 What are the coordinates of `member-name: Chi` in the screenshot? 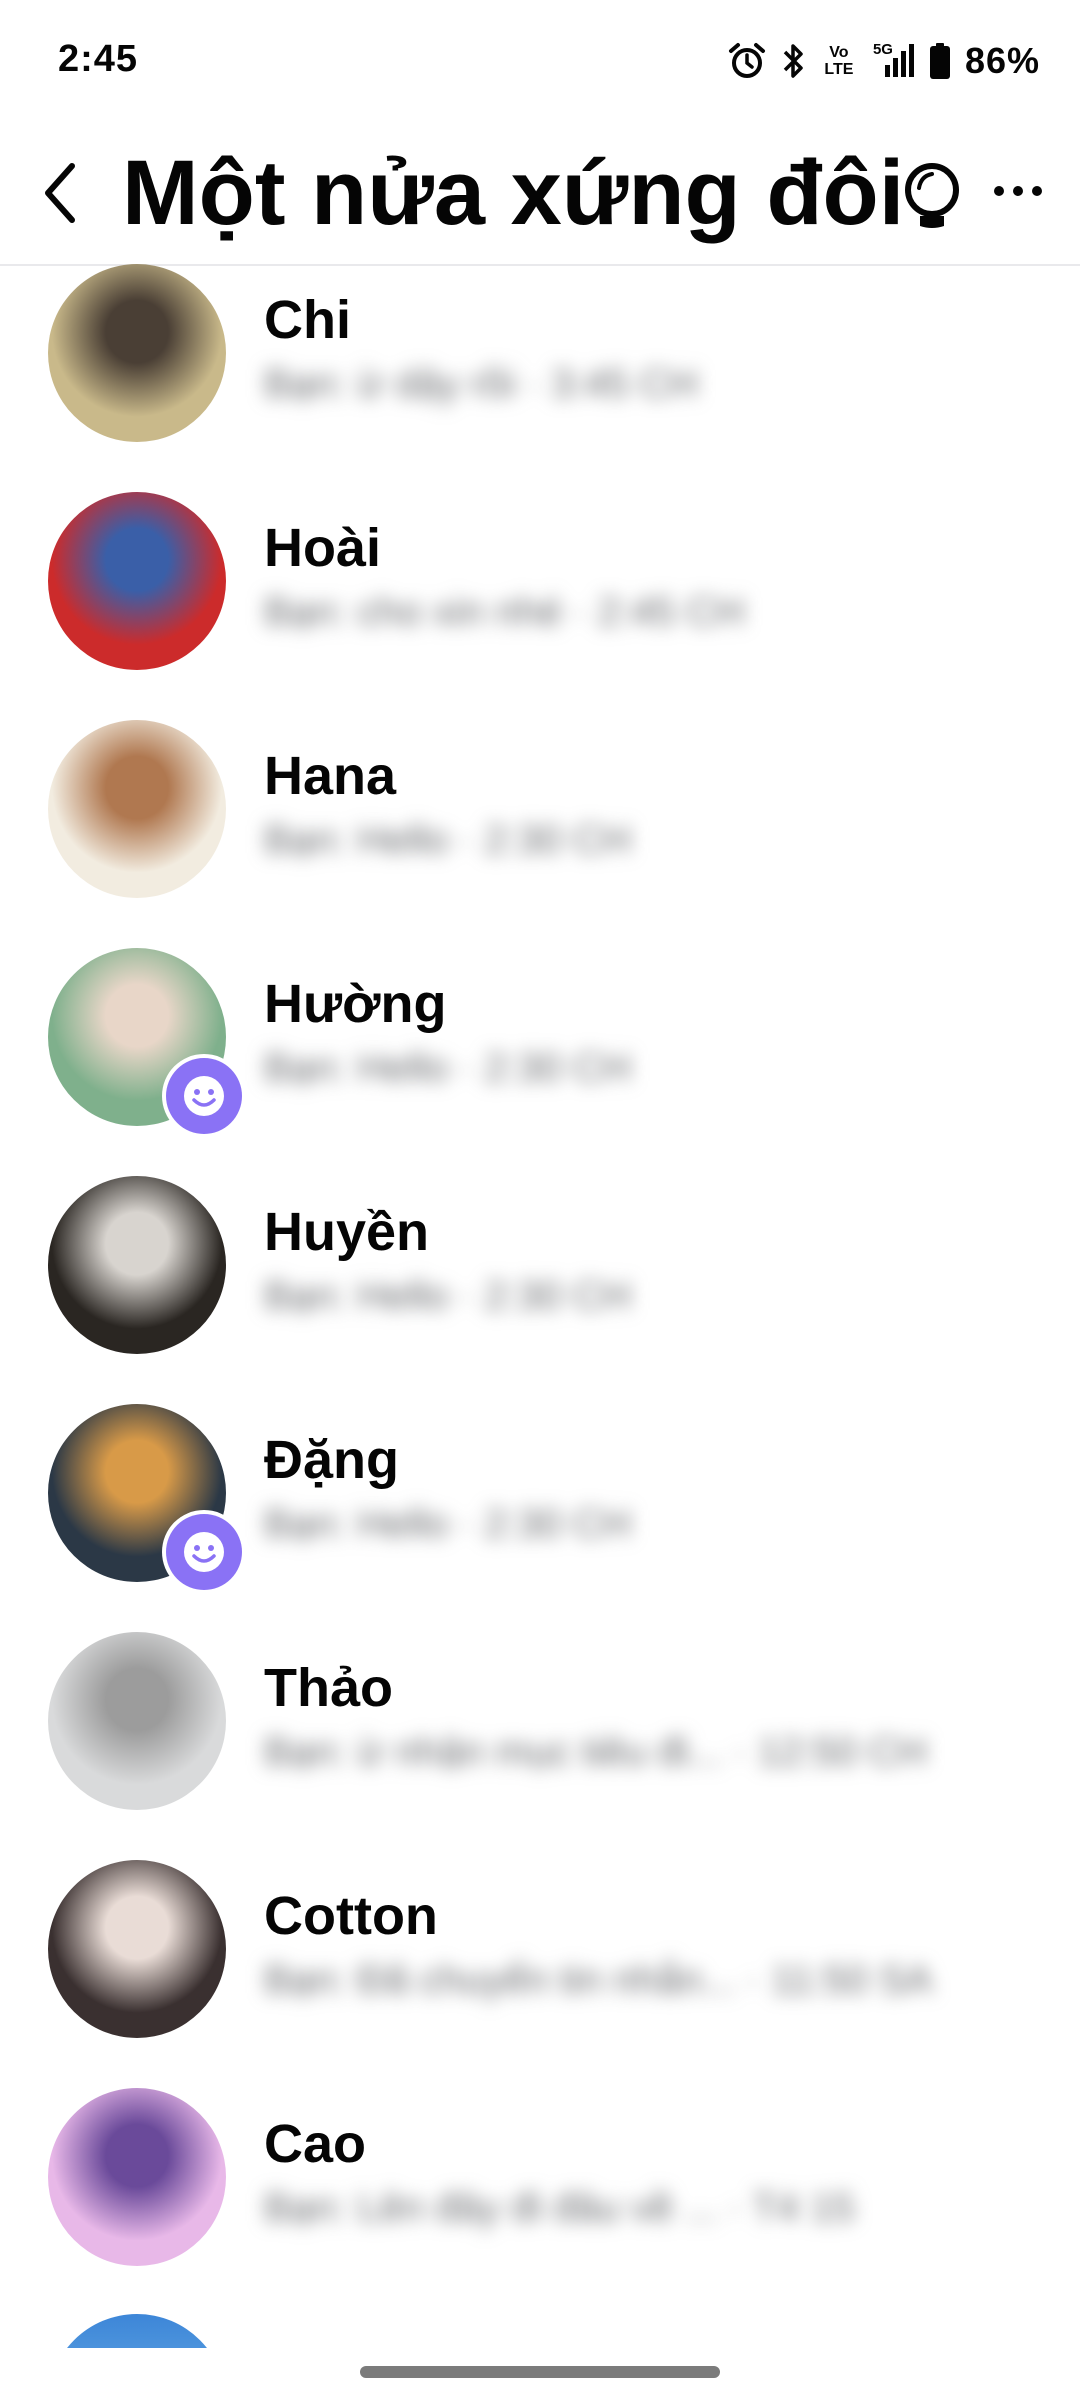 It's located at (307, 320).